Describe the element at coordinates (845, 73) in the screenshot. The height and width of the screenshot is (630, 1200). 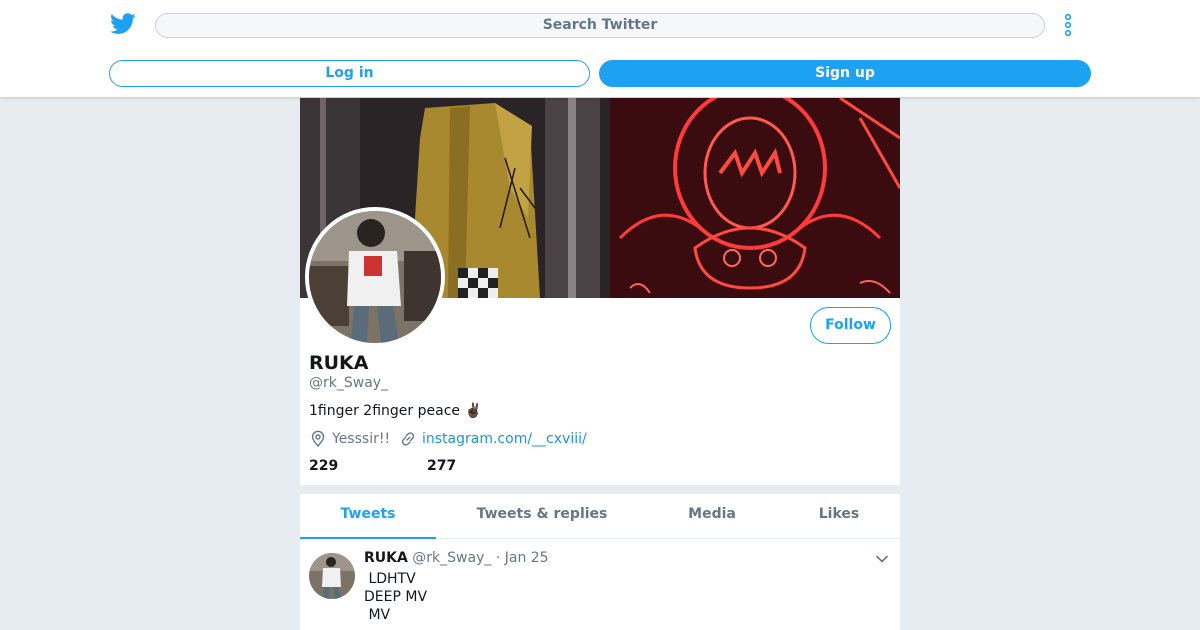
I see `signup-button: Sign up` at that location.